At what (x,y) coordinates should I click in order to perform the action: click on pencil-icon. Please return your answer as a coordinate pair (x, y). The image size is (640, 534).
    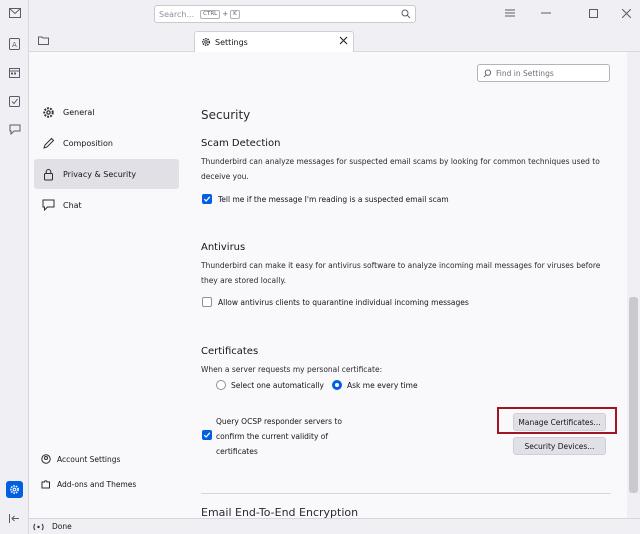
    Looking at the image, I should click on (48, 143).